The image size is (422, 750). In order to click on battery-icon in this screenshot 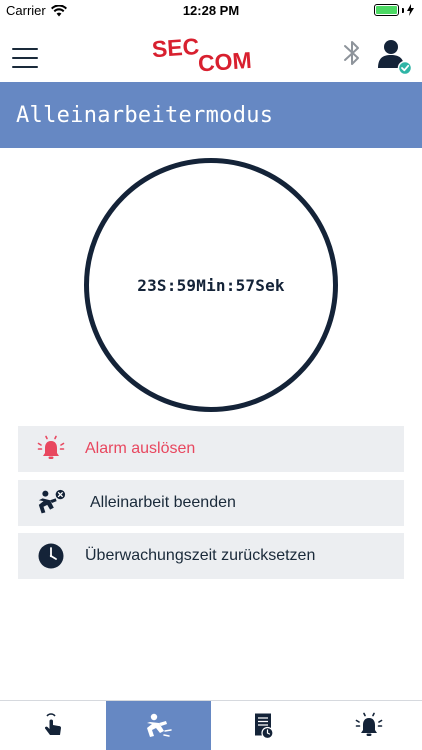, I will do `click(386, 10)`.